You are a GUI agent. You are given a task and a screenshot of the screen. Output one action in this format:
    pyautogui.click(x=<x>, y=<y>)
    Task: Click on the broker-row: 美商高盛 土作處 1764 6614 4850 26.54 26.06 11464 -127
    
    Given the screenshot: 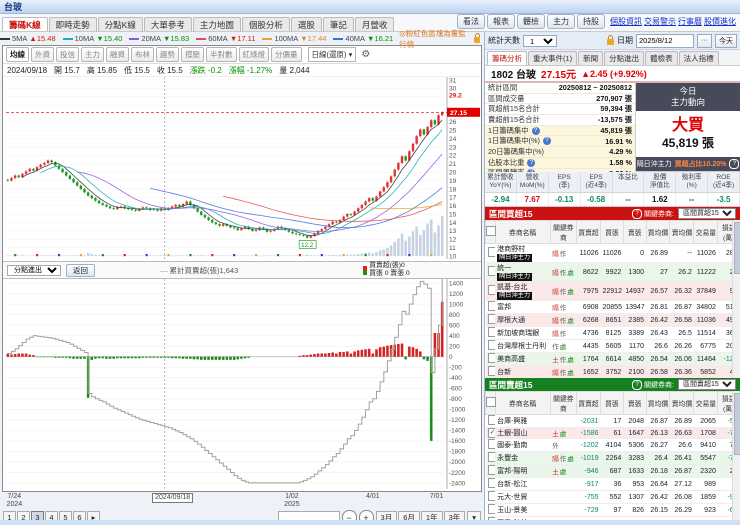 What is the action you would take?
    pyautogui.click(x=612, y=359)
    